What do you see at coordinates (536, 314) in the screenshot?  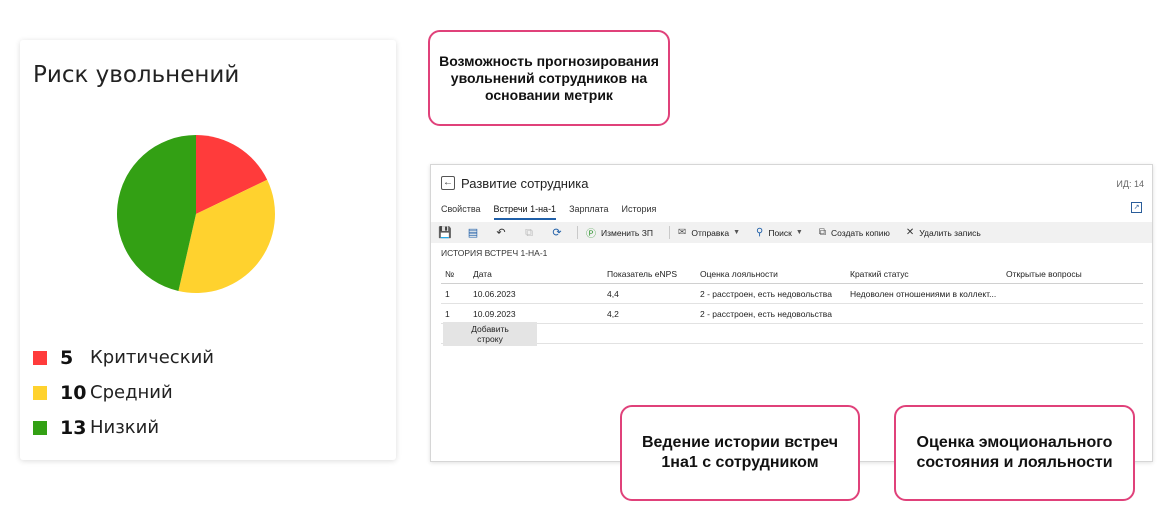 I see `cell-date: 10.09.2023` at bounding box center [536, 314].